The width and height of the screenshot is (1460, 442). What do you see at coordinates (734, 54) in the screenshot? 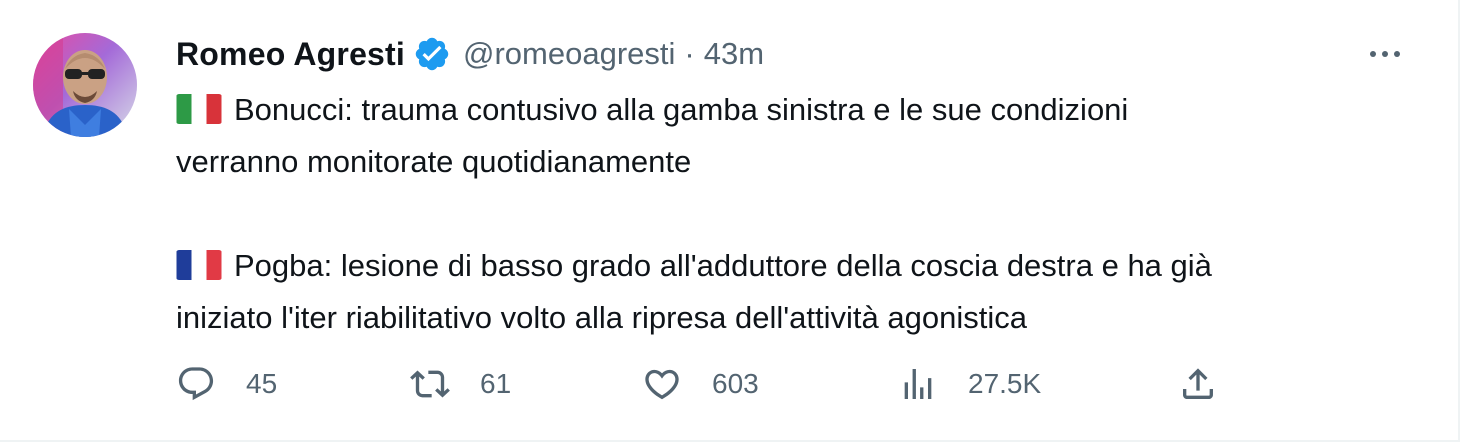
I see `tweet-timestamp: 43m` at bounding box center [734, 54].